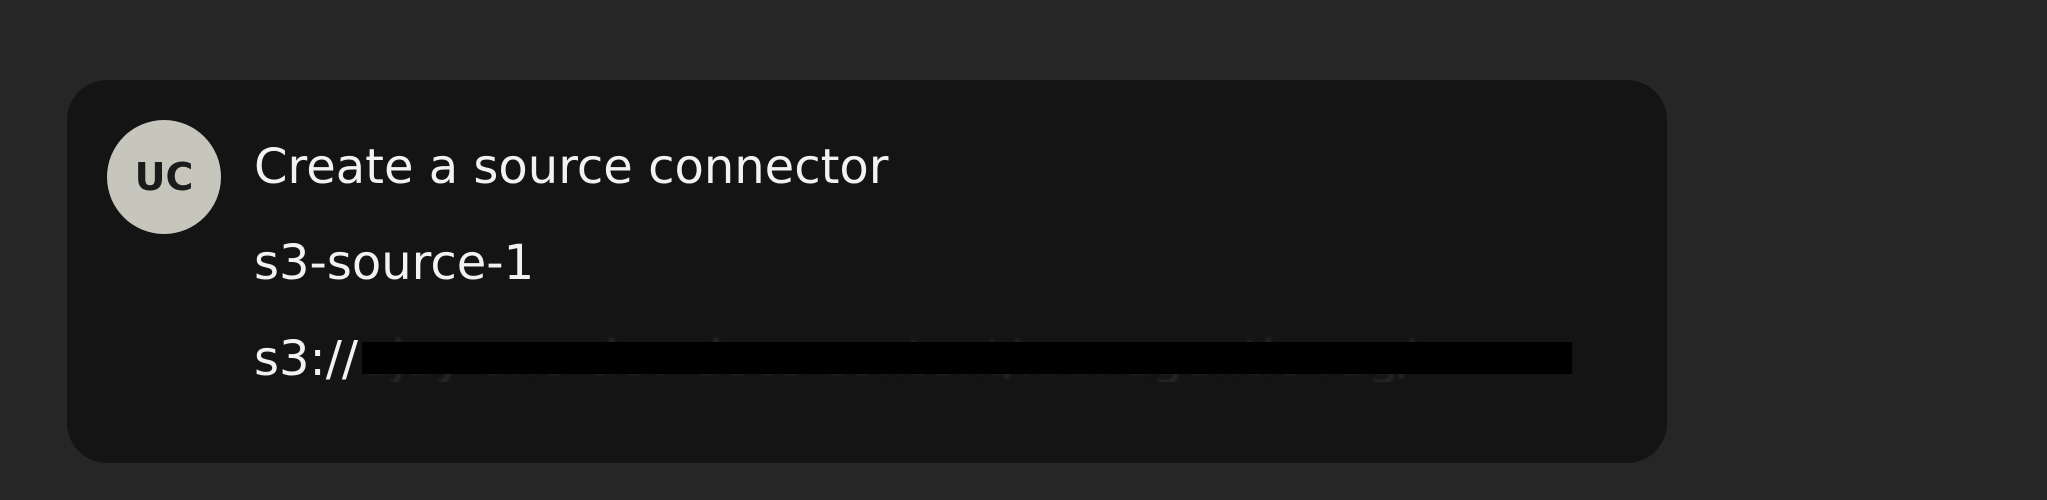  I want to click on uri-prefix: s3://, so click(306, 359).